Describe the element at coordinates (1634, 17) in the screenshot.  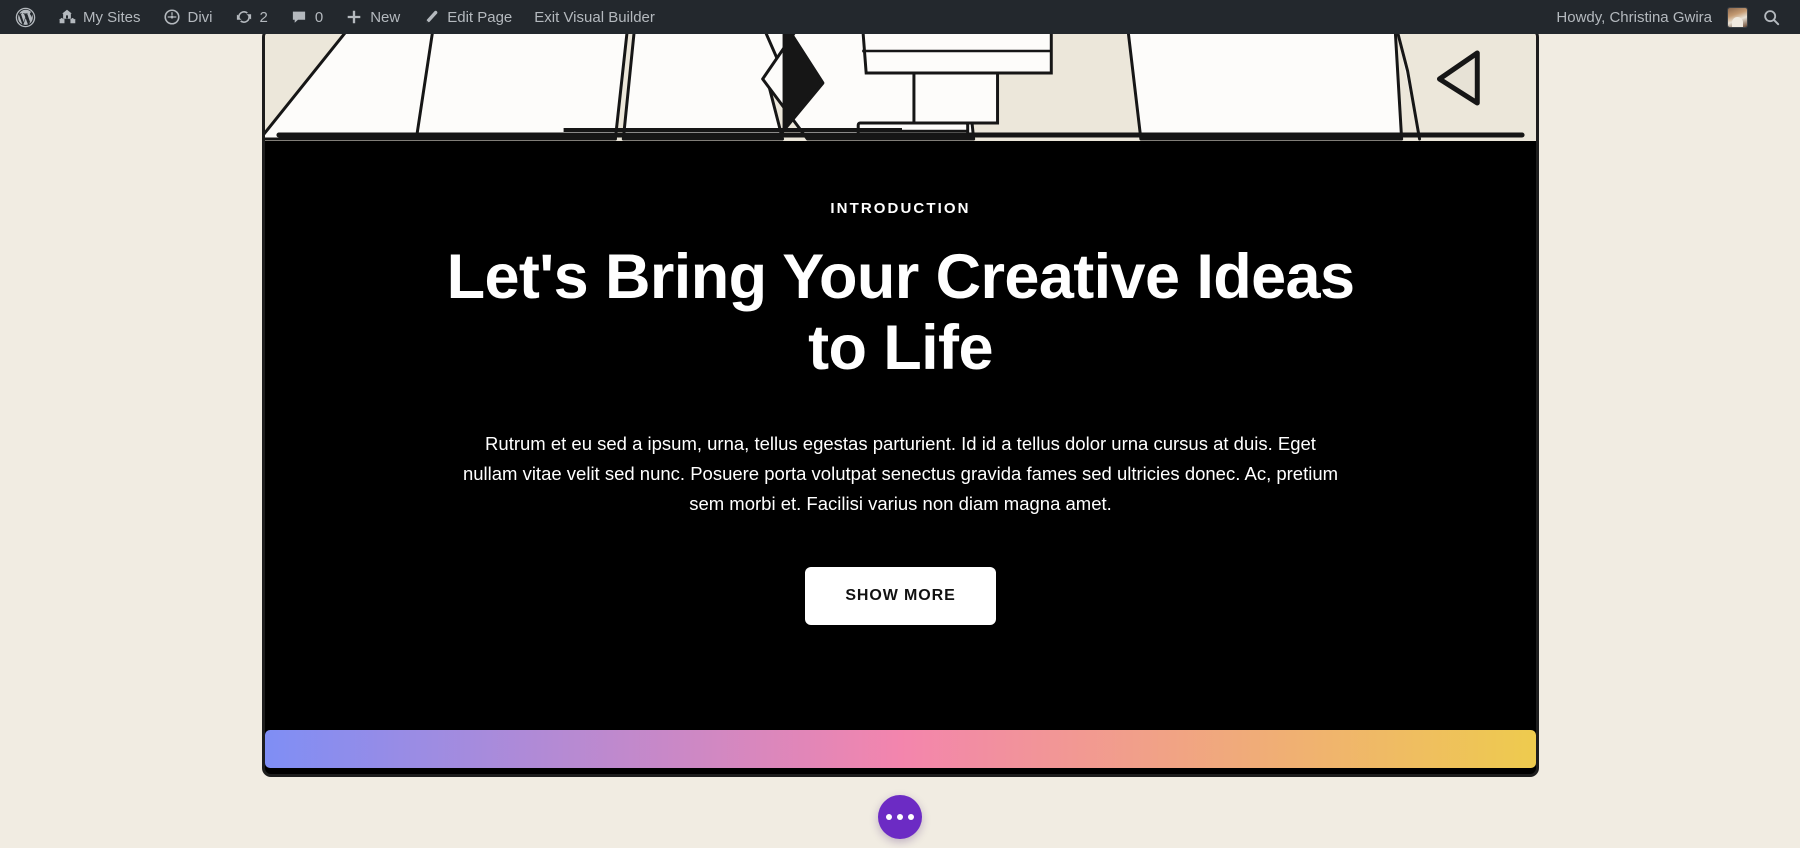
I see `howdy-greeting: Howdy, Christina Gwira` at that location.